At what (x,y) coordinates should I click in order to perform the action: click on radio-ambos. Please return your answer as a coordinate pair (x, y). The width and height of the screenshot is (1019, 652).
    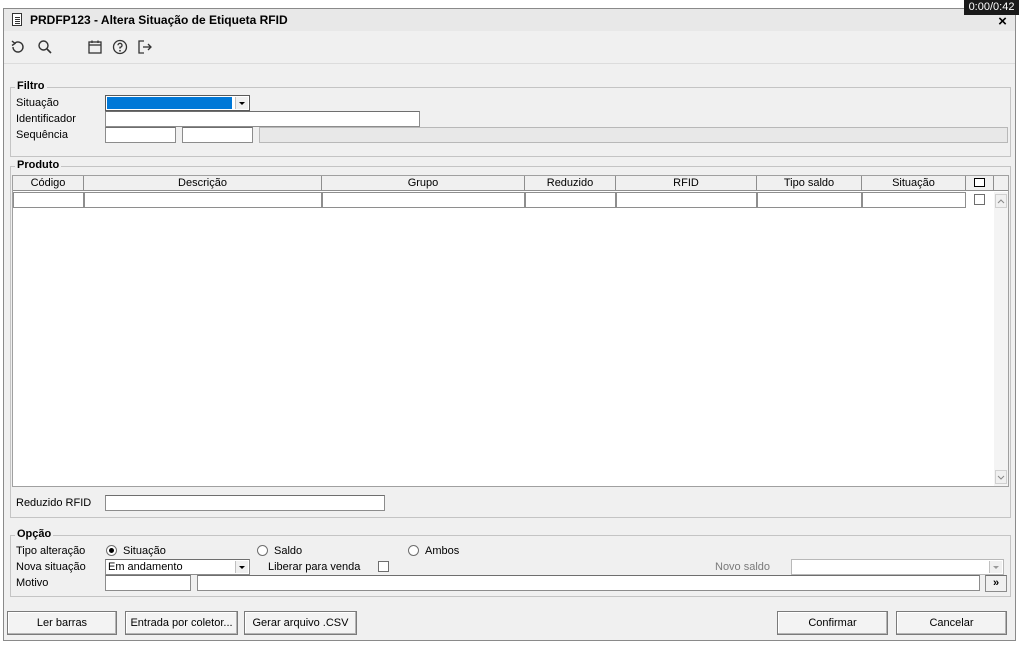
    Looking at the image, I should click on (413, 550).